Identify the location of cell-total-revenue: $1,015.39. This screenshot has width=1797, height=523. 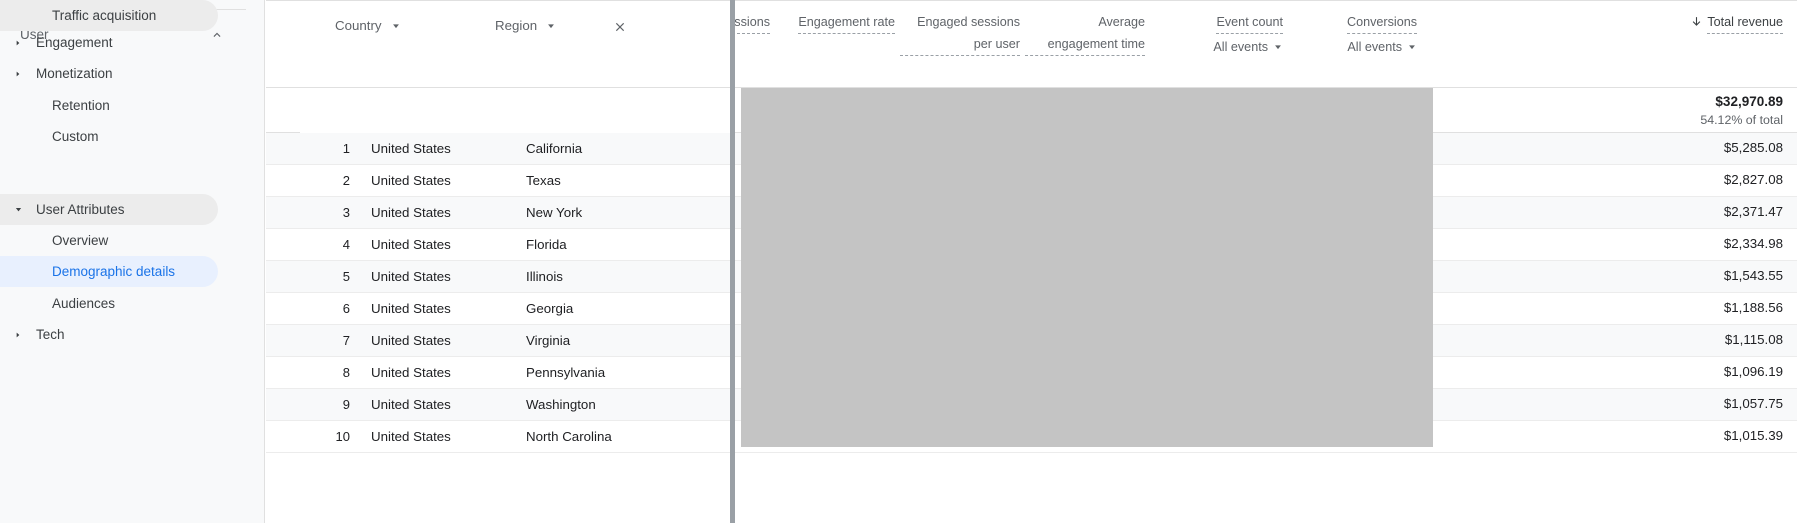
(1753, 435).